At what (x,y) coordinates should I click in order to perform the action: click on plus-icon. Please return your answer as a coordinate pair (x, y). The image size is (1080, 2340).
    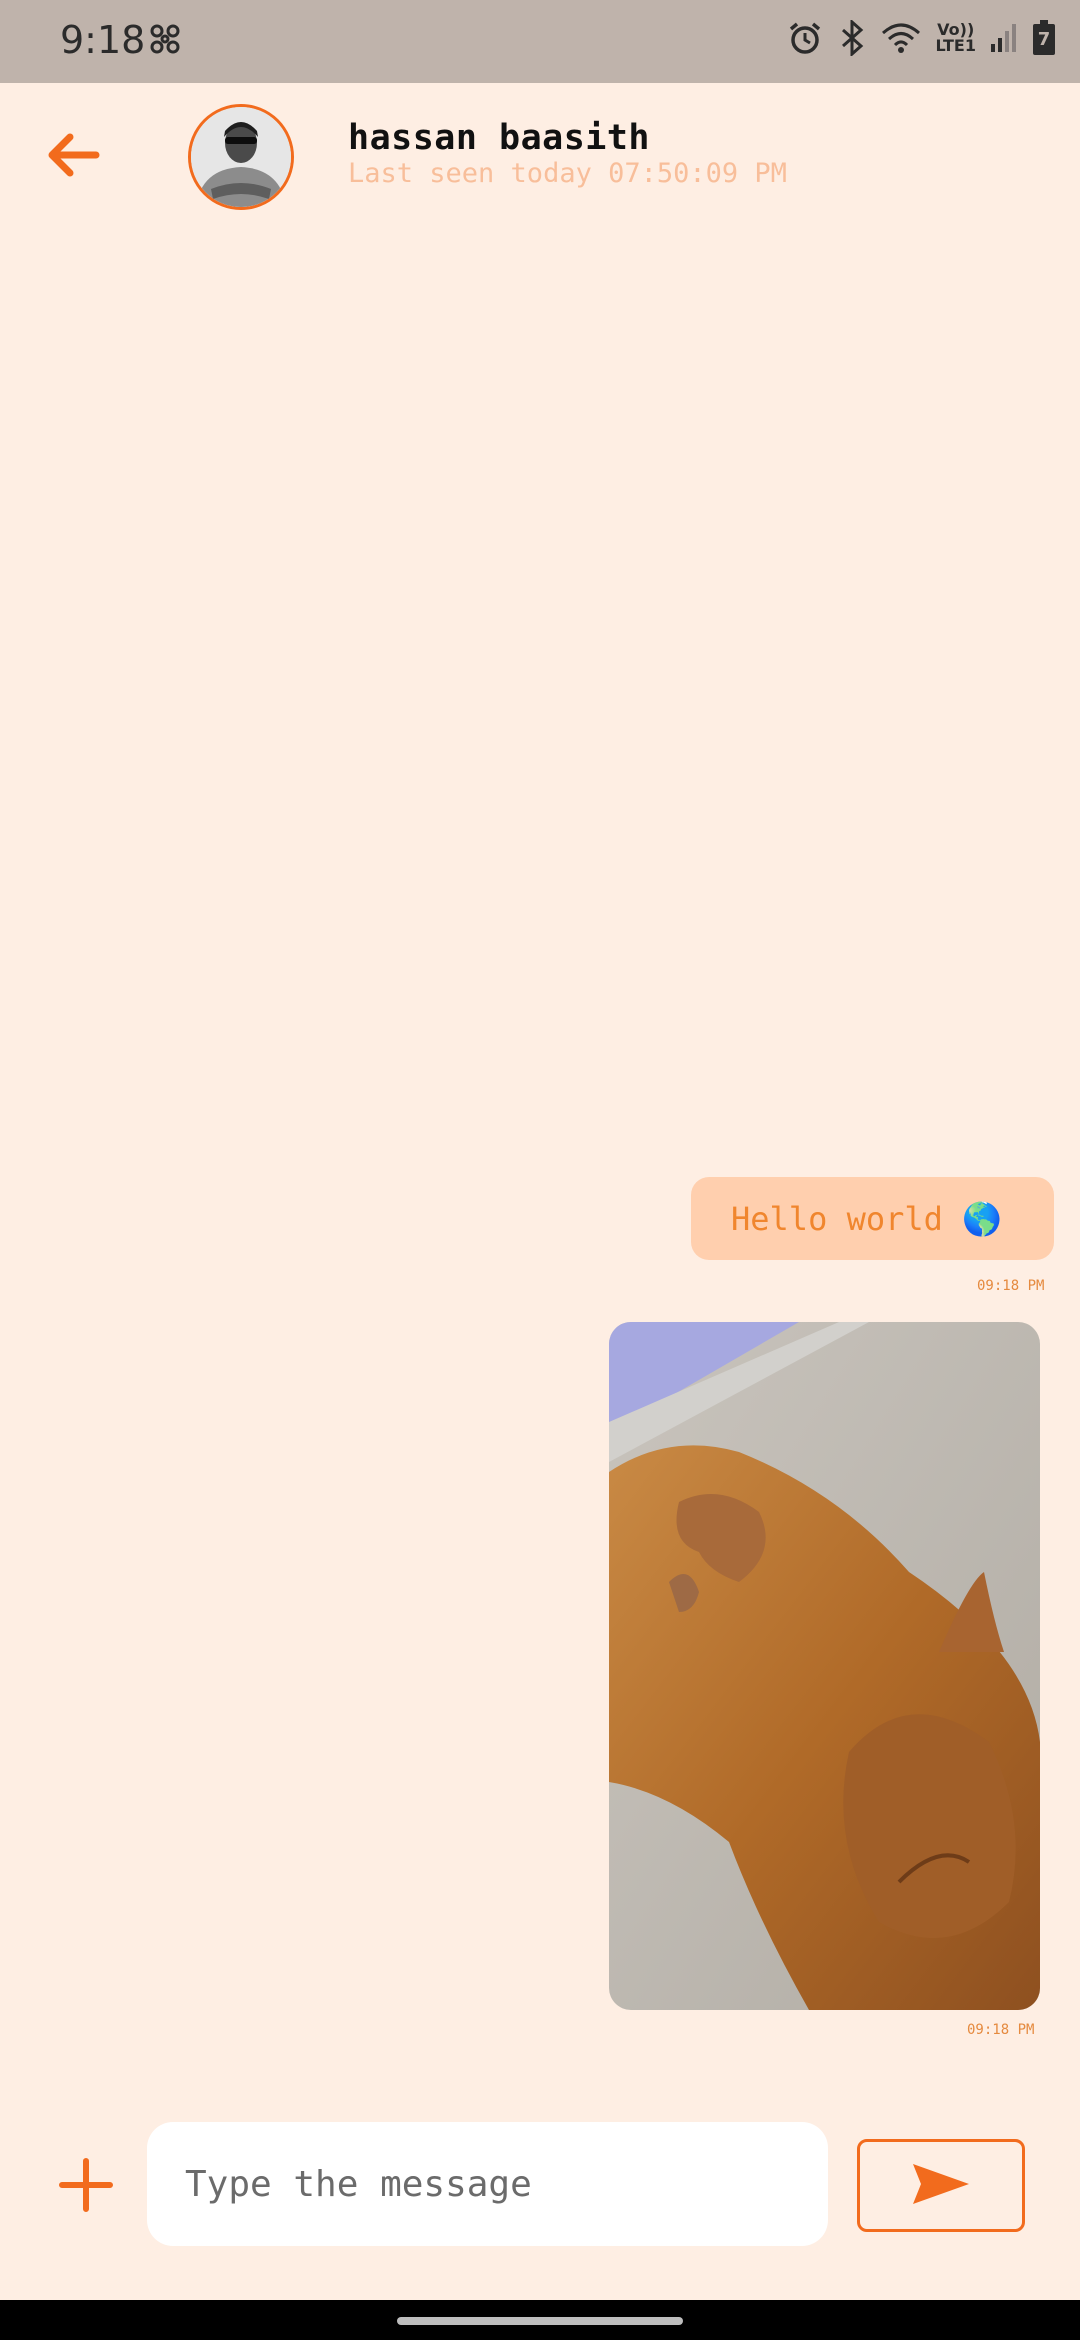
    Looking at the image, I should click on (86, 2188).